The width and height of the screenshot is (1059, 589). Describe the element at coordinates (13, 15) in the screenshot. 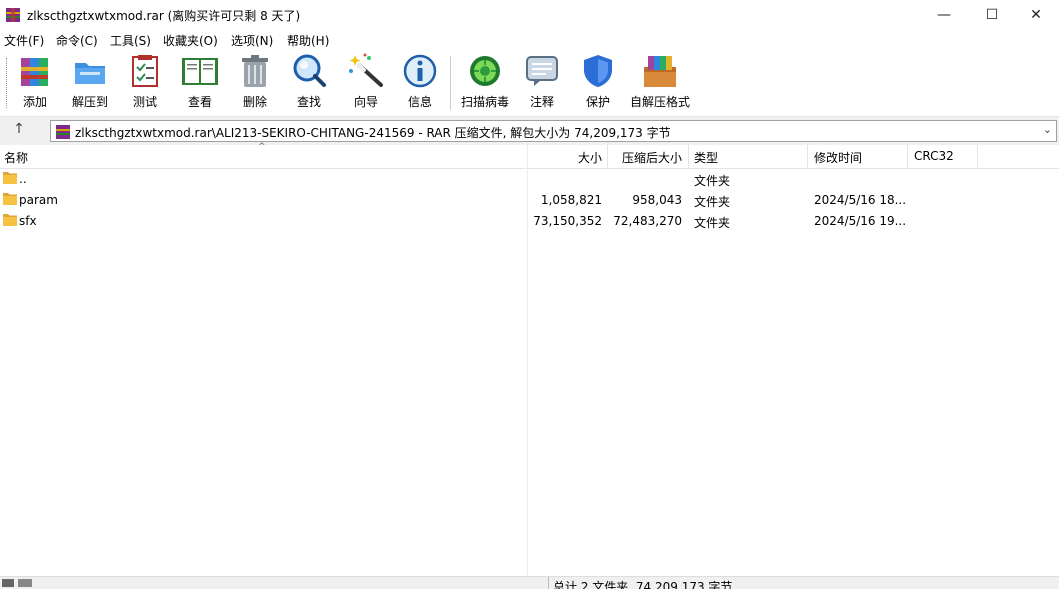

I see `winrar-app-icon` at that location.